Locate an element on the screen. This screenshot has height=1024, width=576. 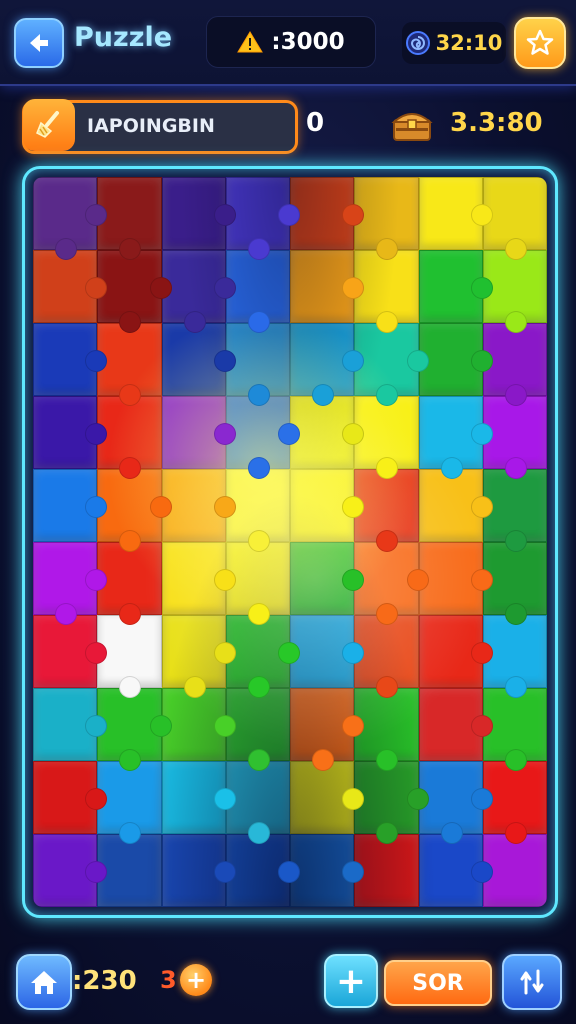
coin-counter: 32:10 is located at coordinates (454, 43).